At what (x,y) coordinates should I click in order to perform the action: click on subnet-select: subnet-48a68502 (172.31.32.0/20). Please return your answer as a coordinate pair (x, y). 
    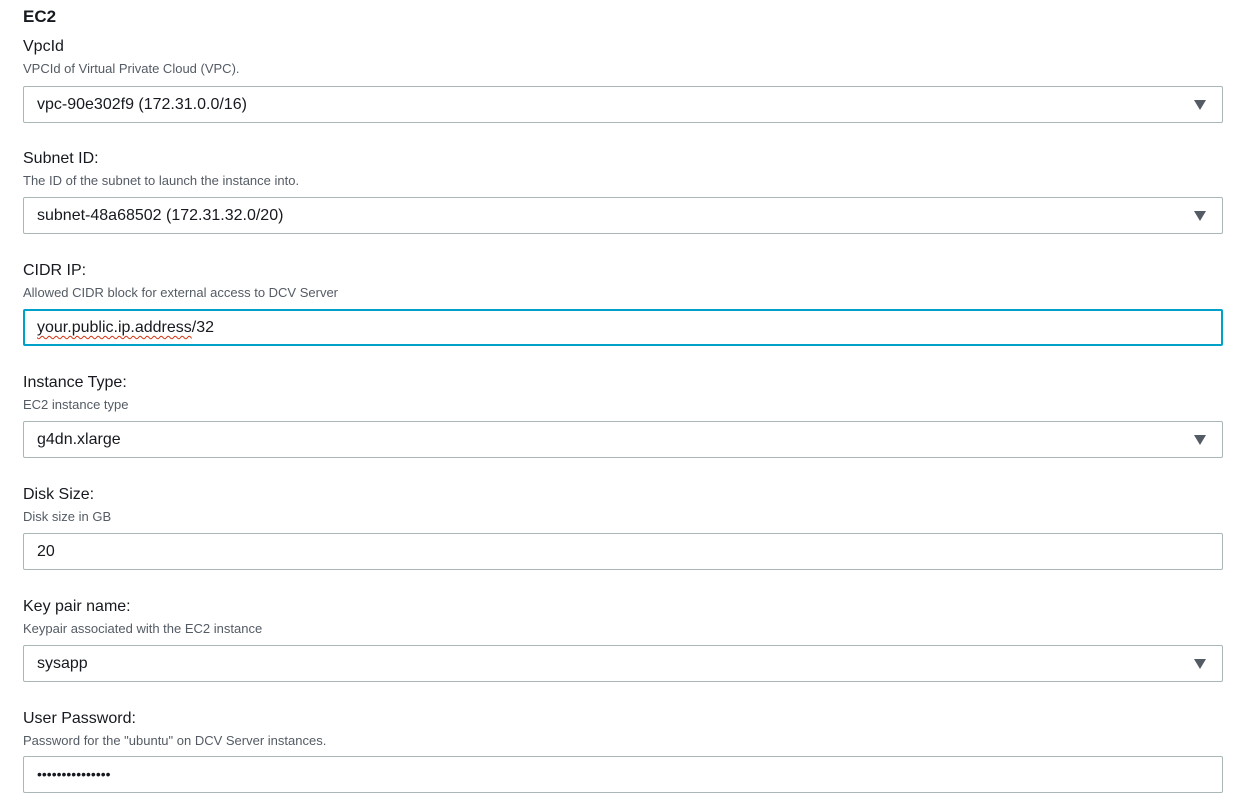
    Looking at the image, I should click on (623, 215).